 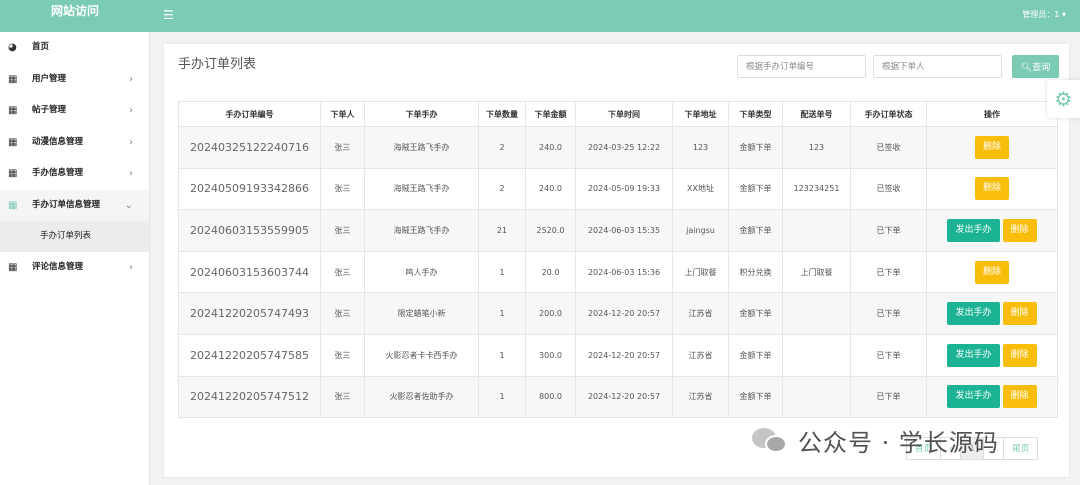 I want to click on cell-qty: 21, so click(x=502, y=230).